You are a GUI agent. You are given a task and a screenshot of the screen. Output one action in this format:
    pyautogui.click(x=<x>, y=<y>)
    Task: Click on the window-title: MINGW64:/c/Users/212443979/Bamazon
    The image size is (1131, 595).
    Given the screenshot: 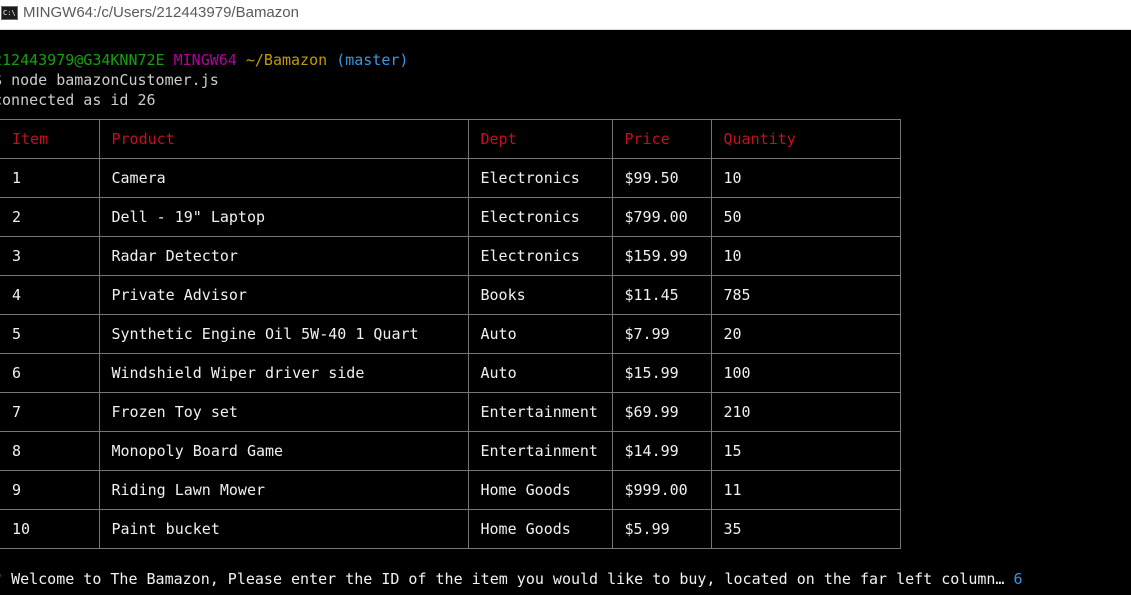 What is the action you would take?
    pyautogui.click(x=161, y=12)
    